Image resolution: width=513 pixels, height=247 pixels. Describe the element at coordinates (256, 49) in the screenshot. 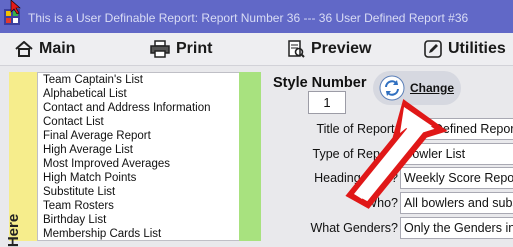

I see `toolbar: Main Print Preview Utilities` at that location.